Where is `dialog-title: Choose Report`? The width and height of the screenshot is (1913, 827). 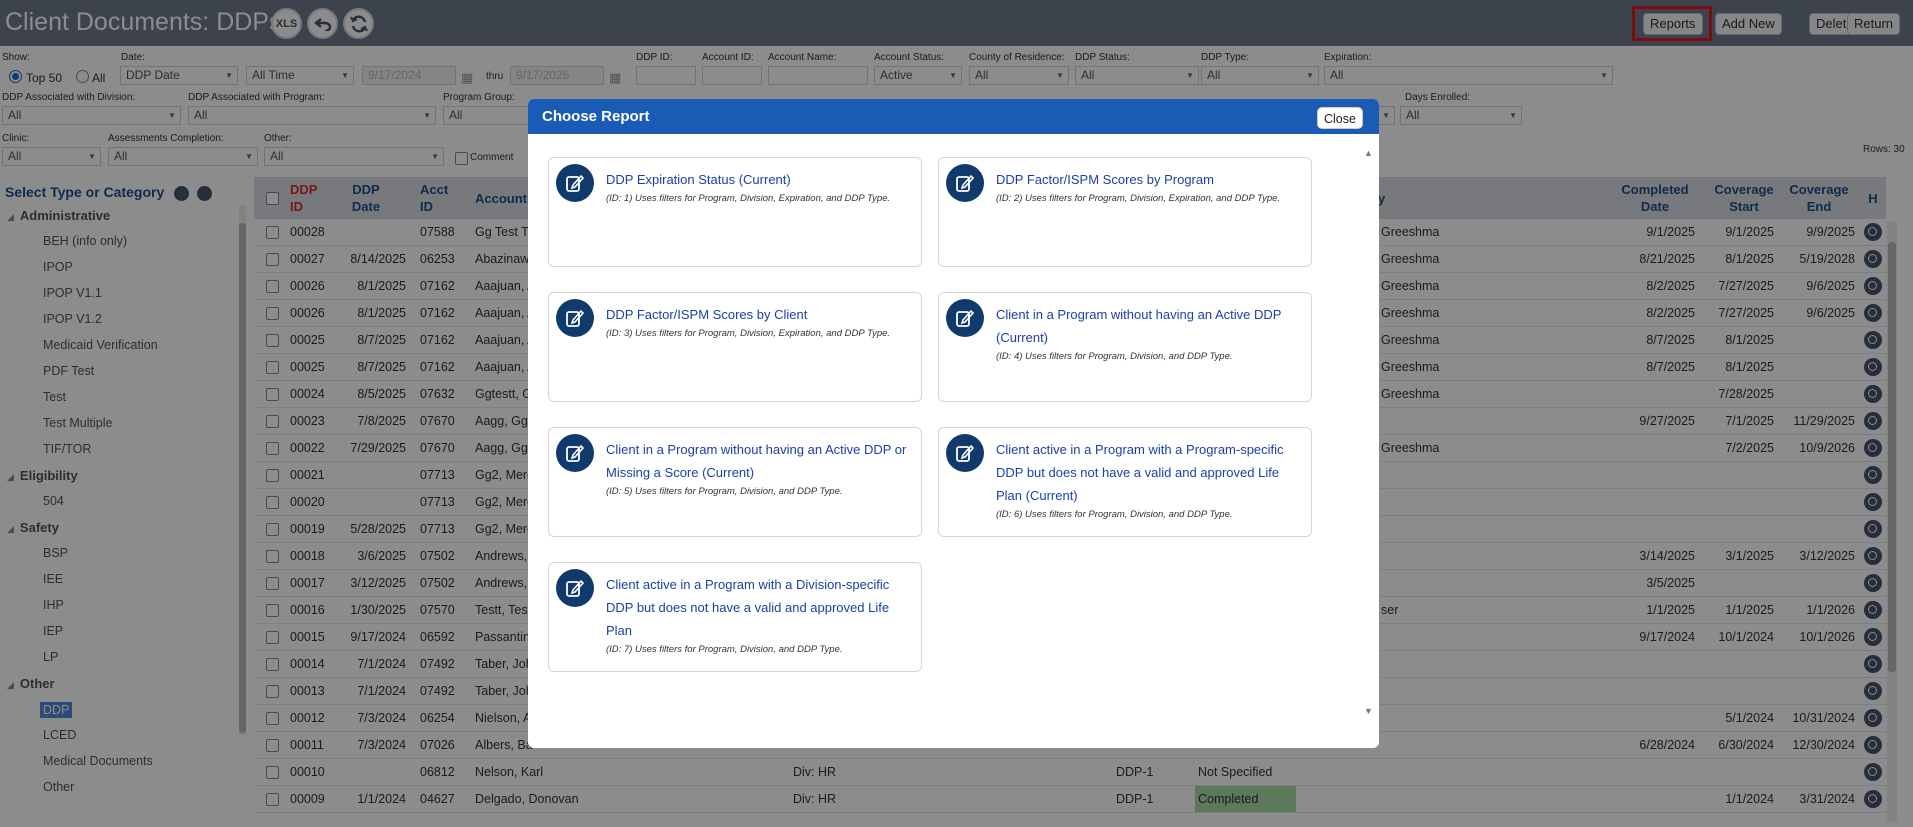
dialog-title: Choose Report is located at coordinates (596, 116).